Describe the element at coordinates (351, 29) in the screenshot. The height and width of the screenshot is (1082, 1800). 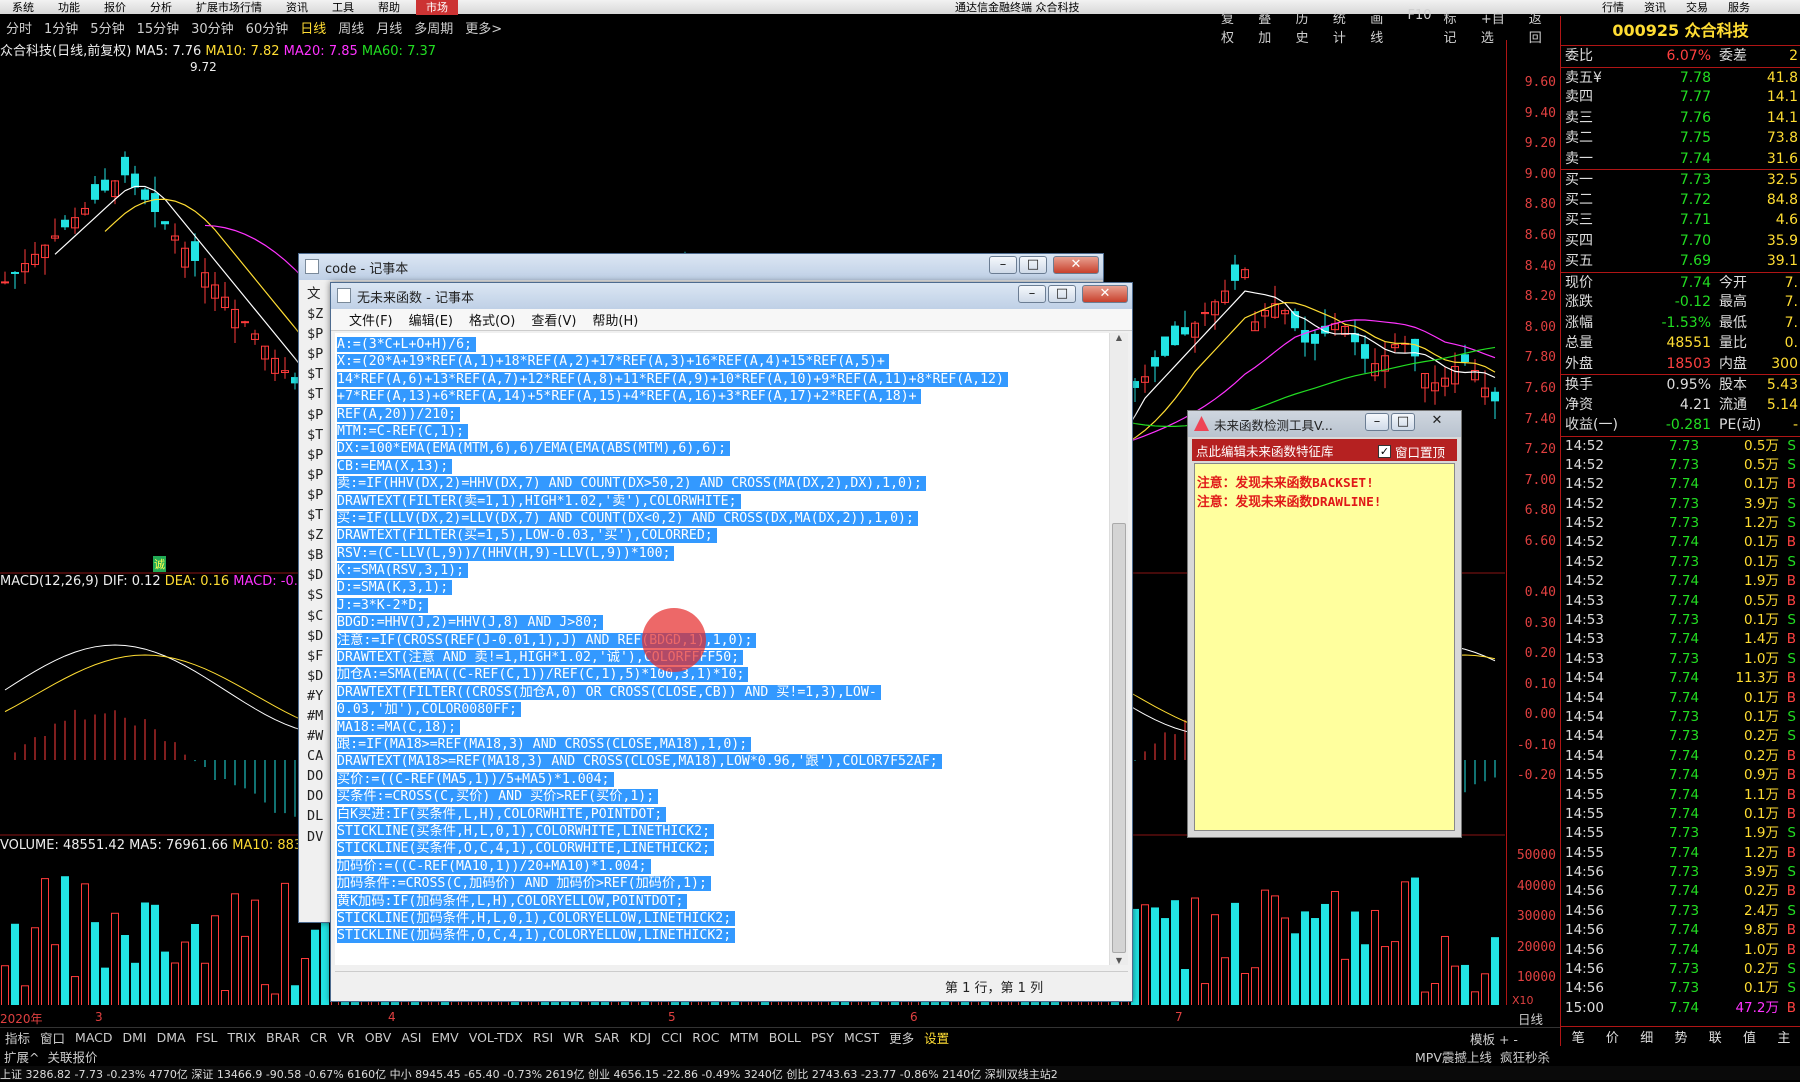
I see `period-tab-7: 周线` at that location.